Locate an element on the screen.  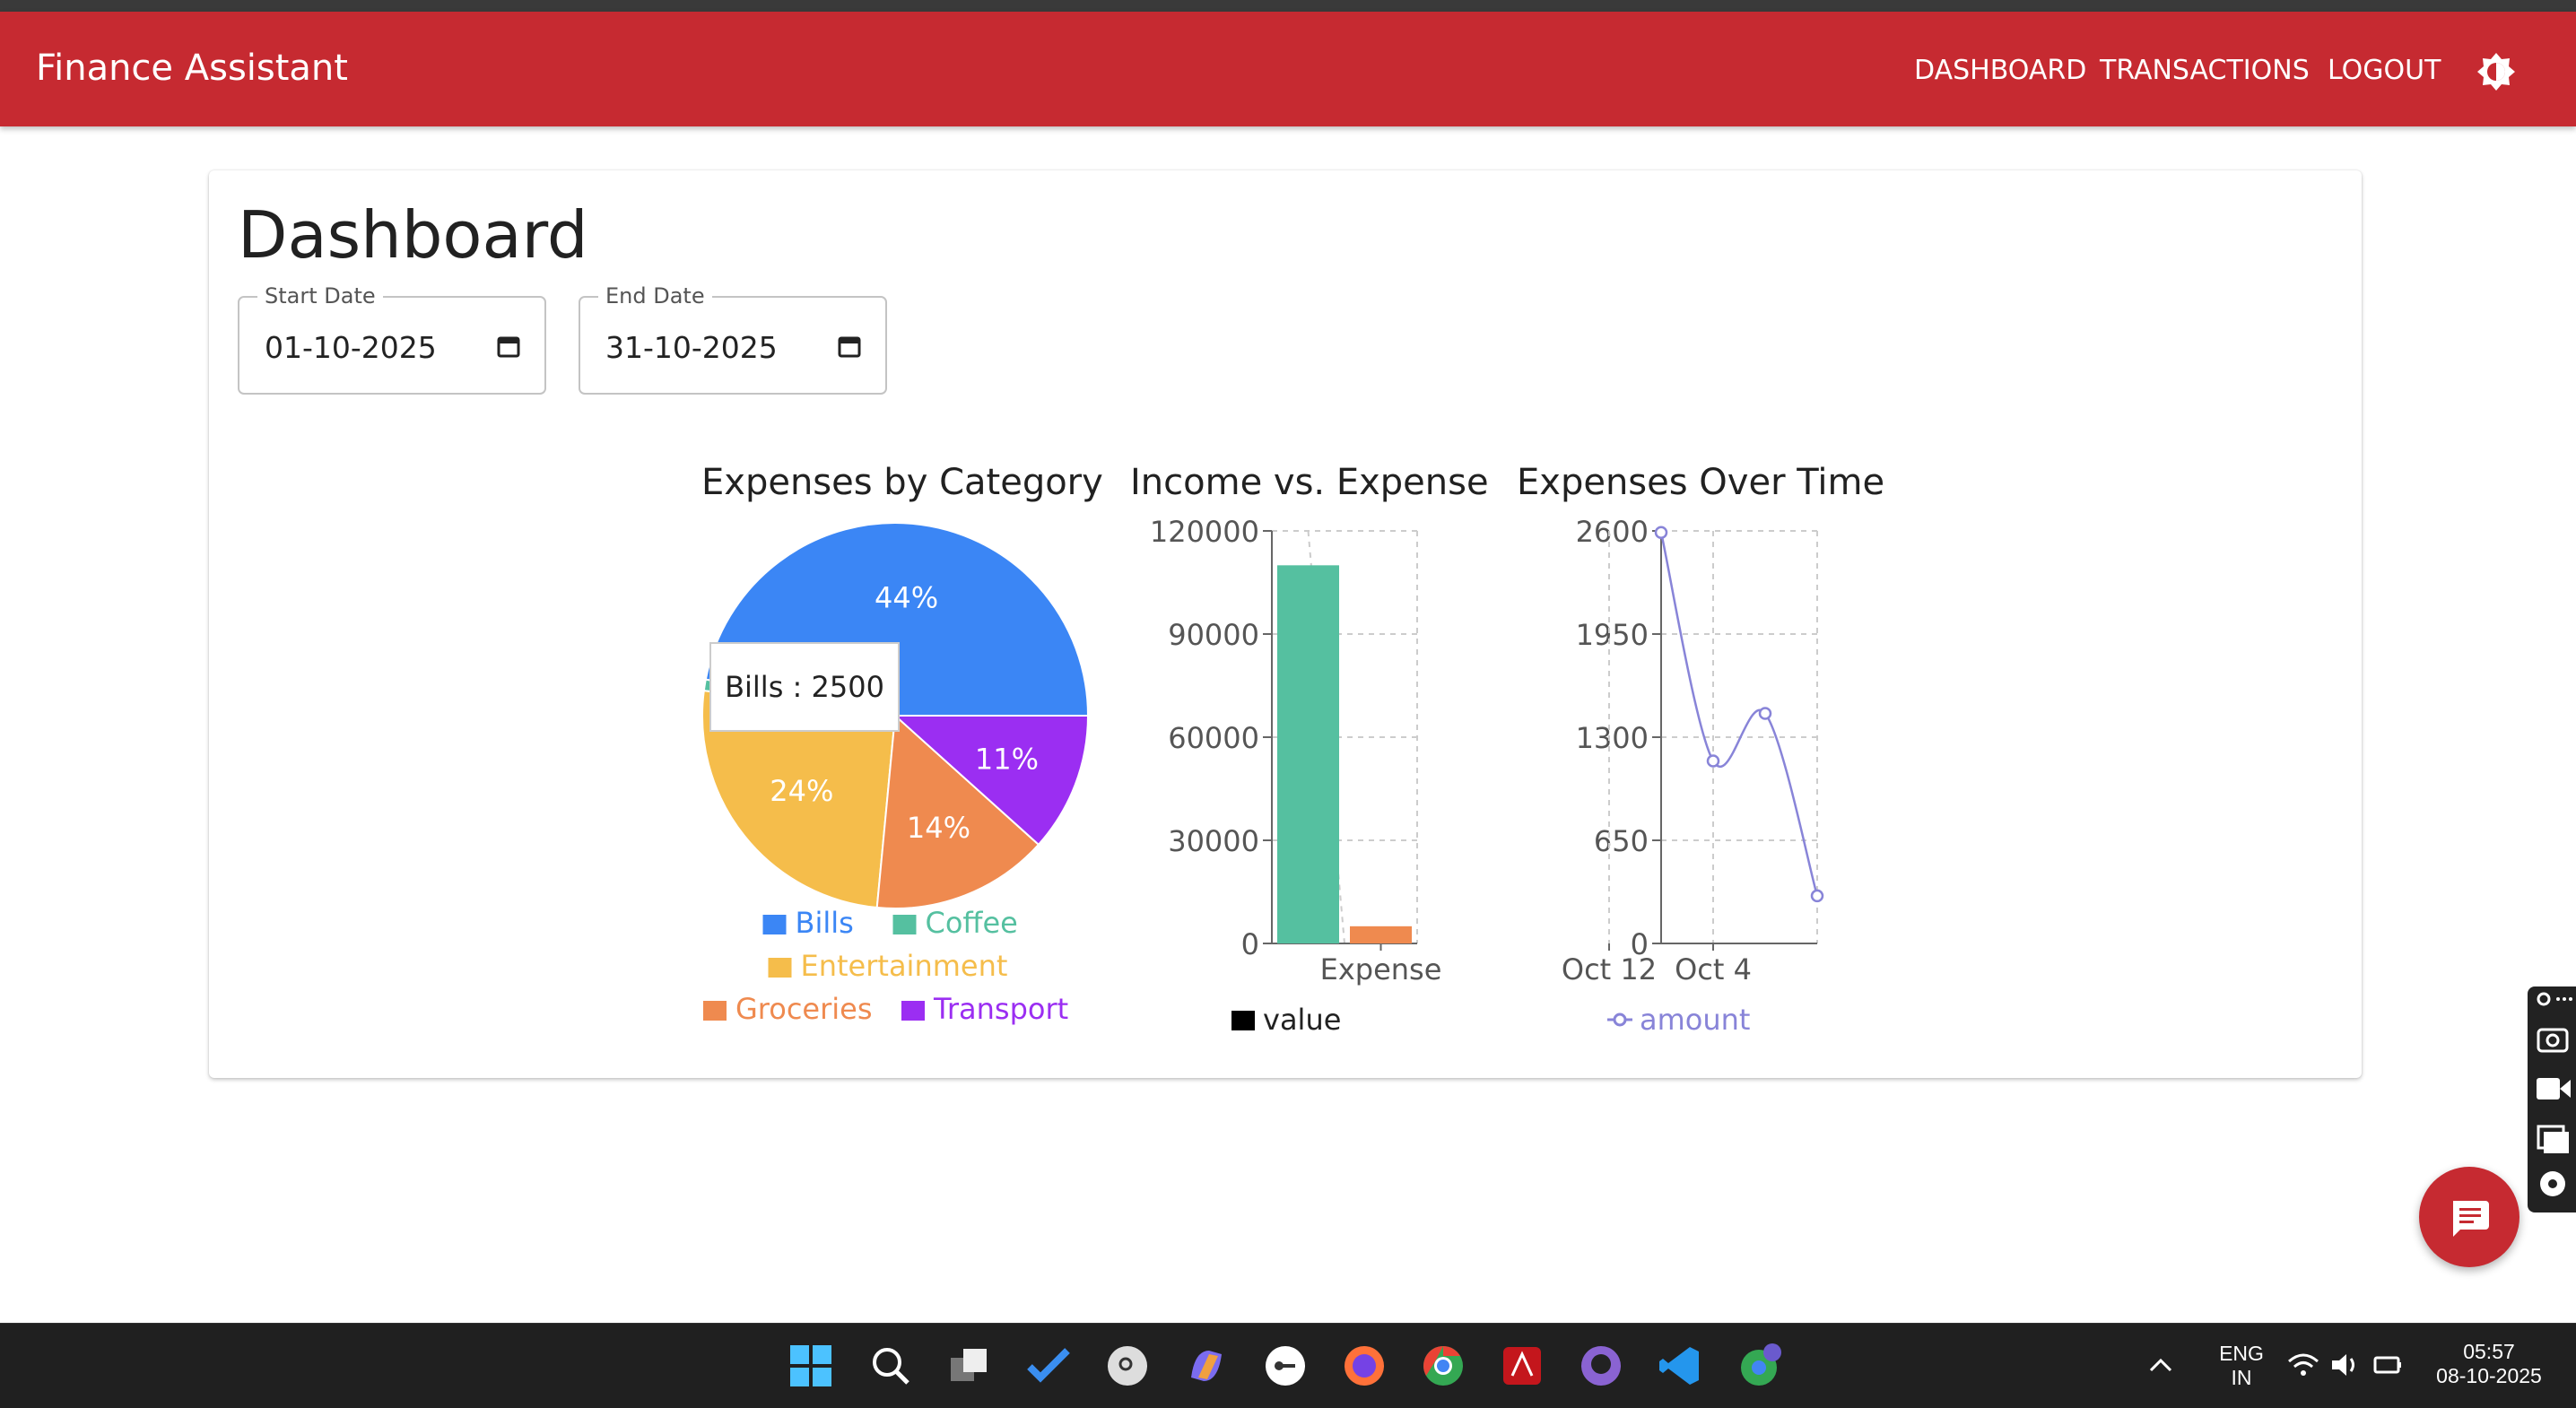
settings-icon is located at coordinates (2552, 1183).